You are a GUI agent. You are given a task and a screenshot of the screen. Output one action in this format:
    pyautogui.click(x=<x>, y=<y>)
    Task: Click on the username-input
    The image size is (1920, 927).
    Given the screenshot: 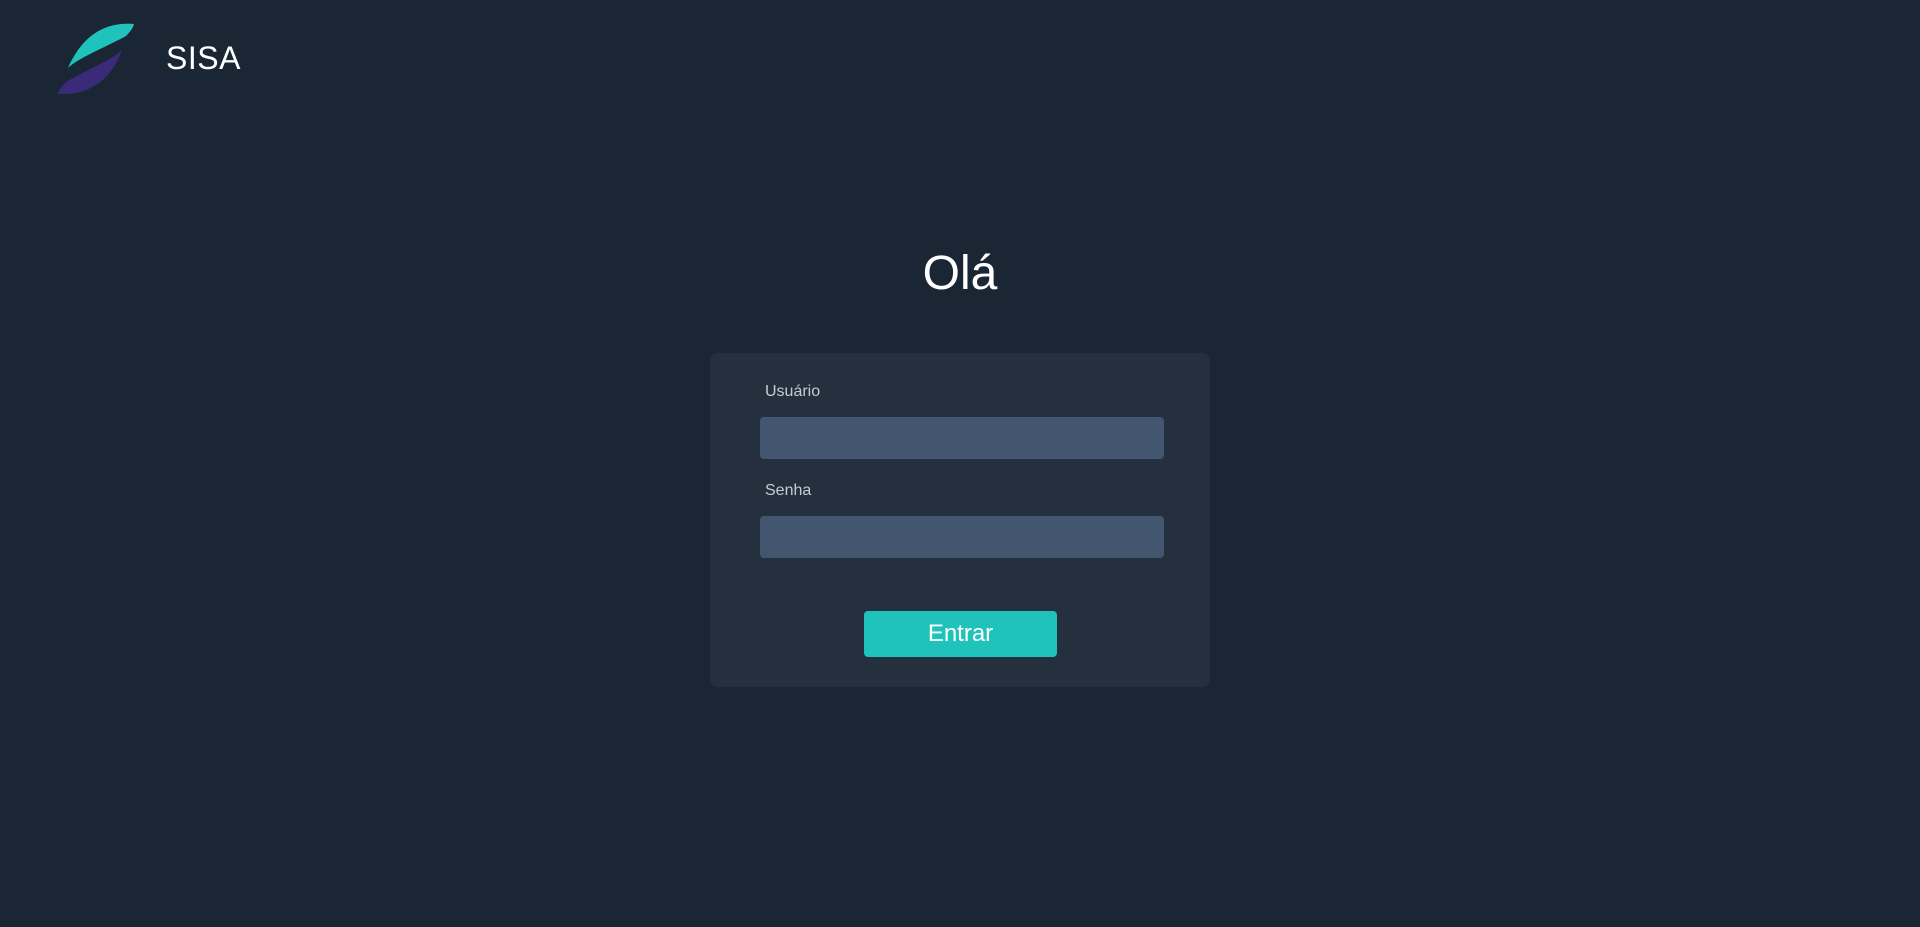 What is the action you would take?
    pyautogui.click(x=962, y=438)
    